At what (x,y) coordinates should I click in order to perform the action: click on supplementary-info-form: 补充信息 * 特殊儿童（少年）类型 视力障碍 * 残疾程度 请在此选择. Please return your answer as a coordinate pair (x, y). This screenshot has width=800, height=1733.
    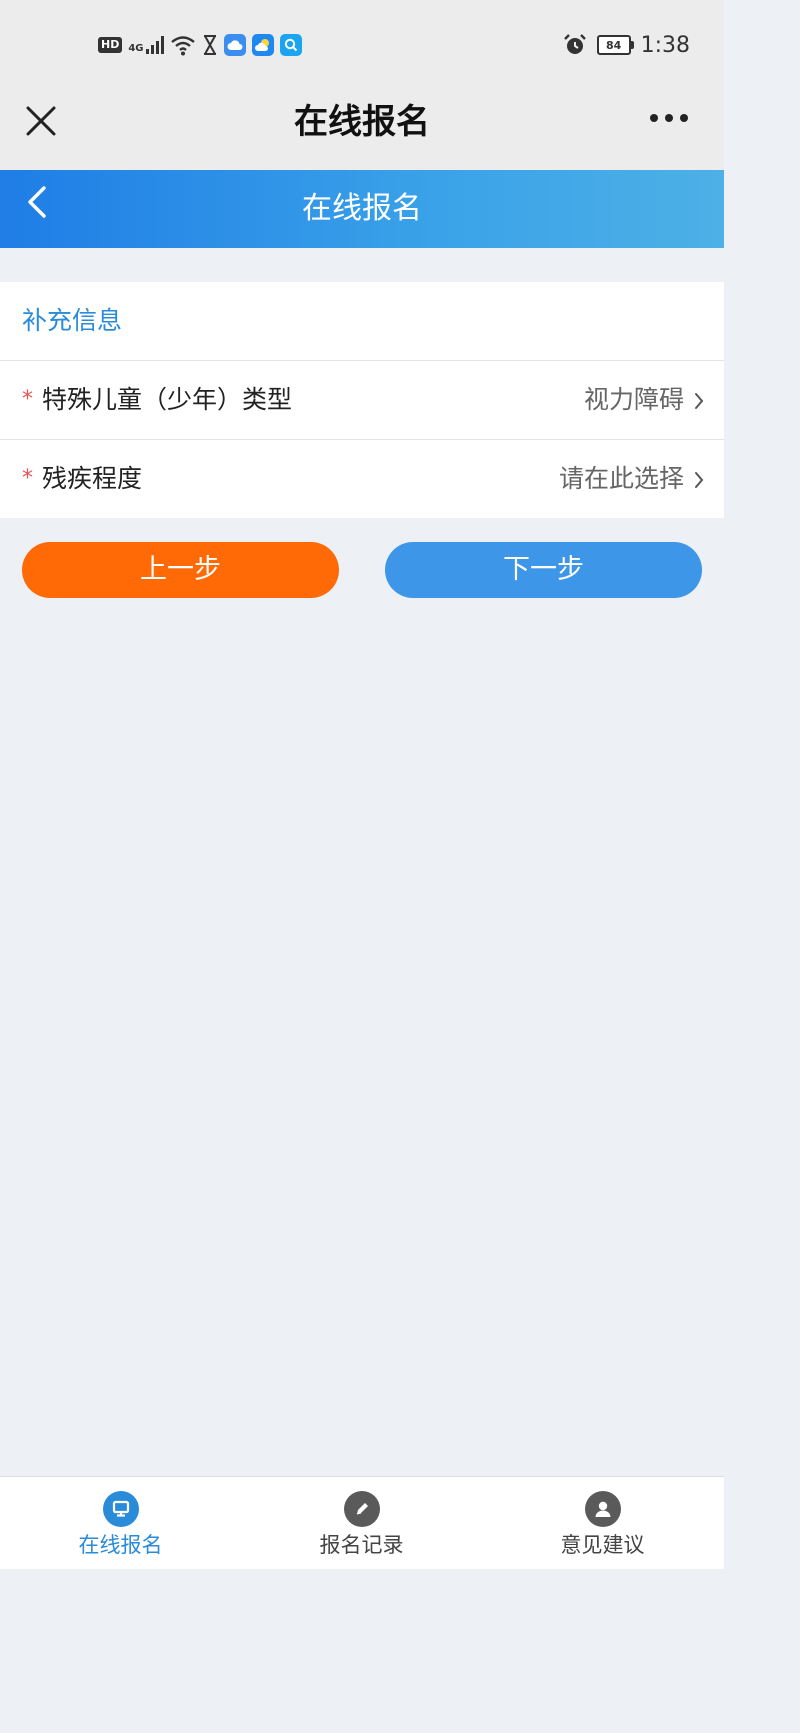
    Looking at the image, I should click on (362, 400).